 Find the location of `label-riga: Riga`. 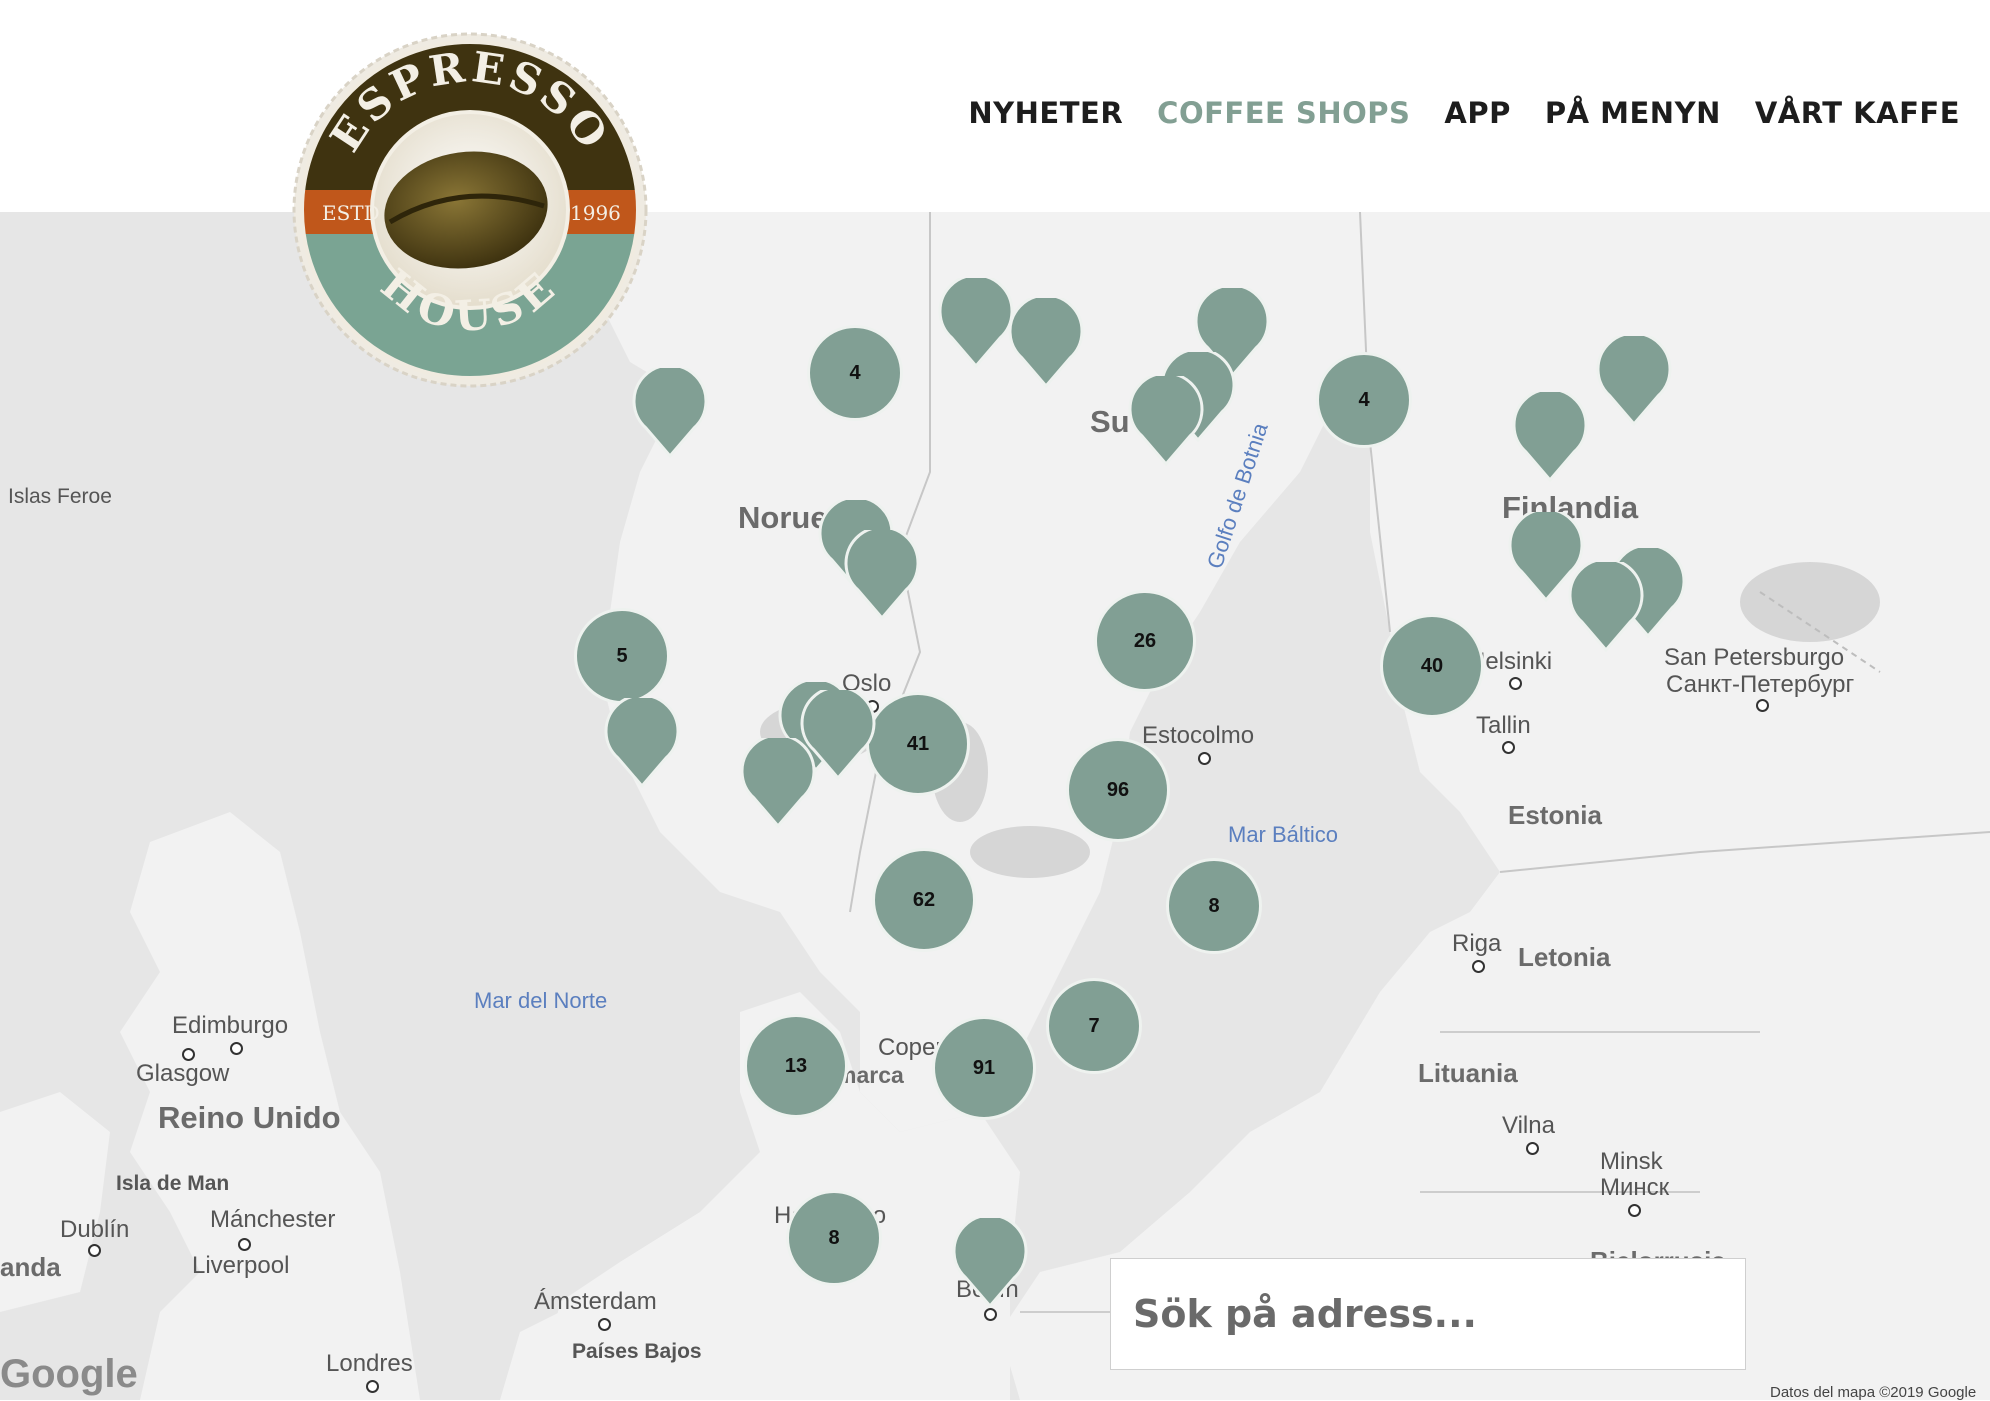

label-riga: Riga is located at coordinates (1477, 943).